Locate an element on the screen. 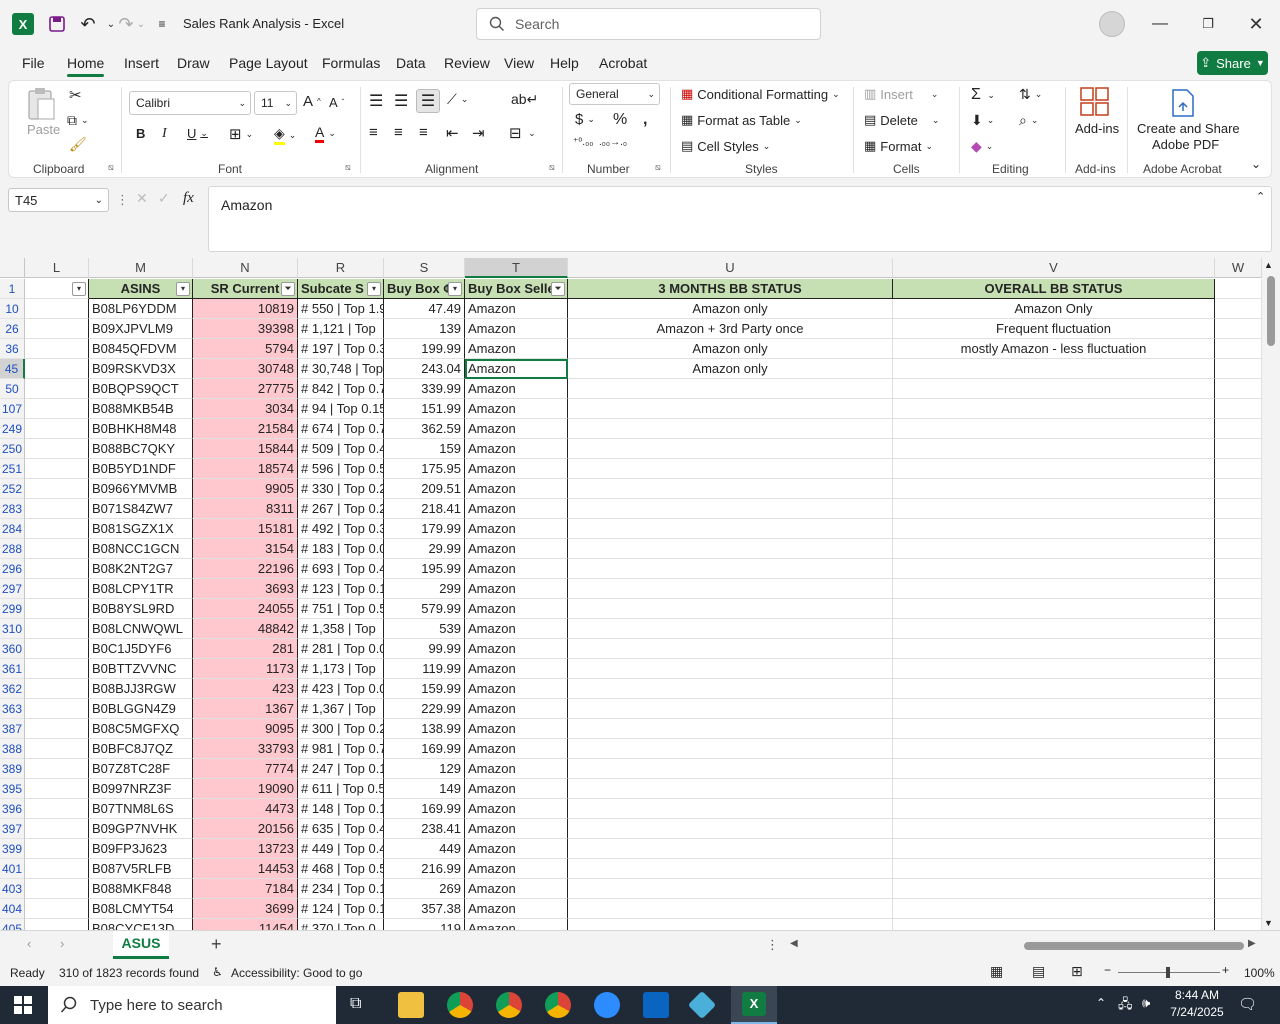  row-header: 401 is located at coordinates (12, 869).